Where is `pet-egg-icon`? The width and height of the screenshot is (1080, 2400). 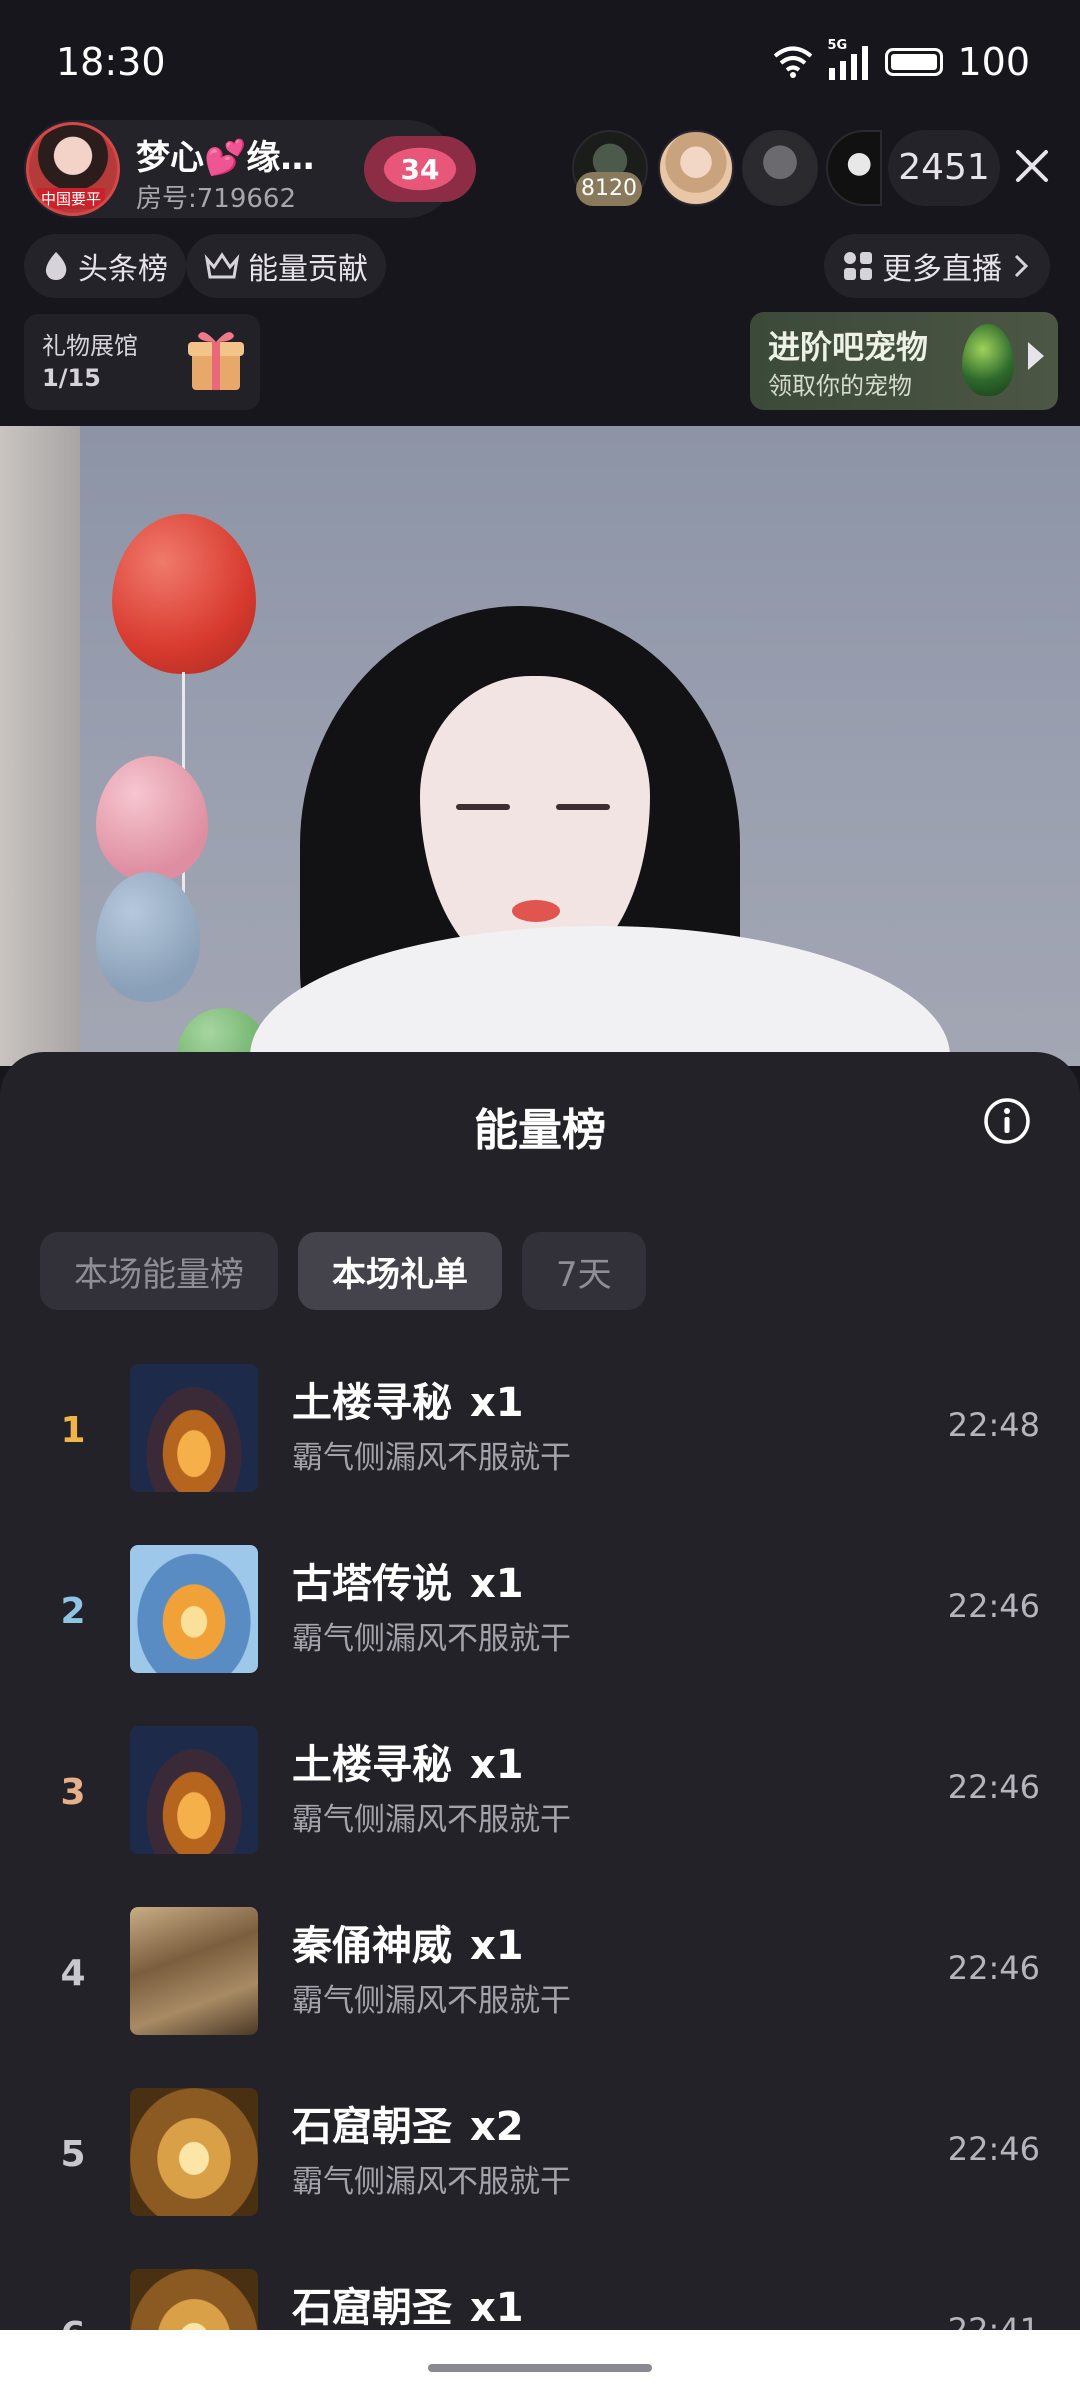 pet-egg-icon is located at coordinates (988, 360).